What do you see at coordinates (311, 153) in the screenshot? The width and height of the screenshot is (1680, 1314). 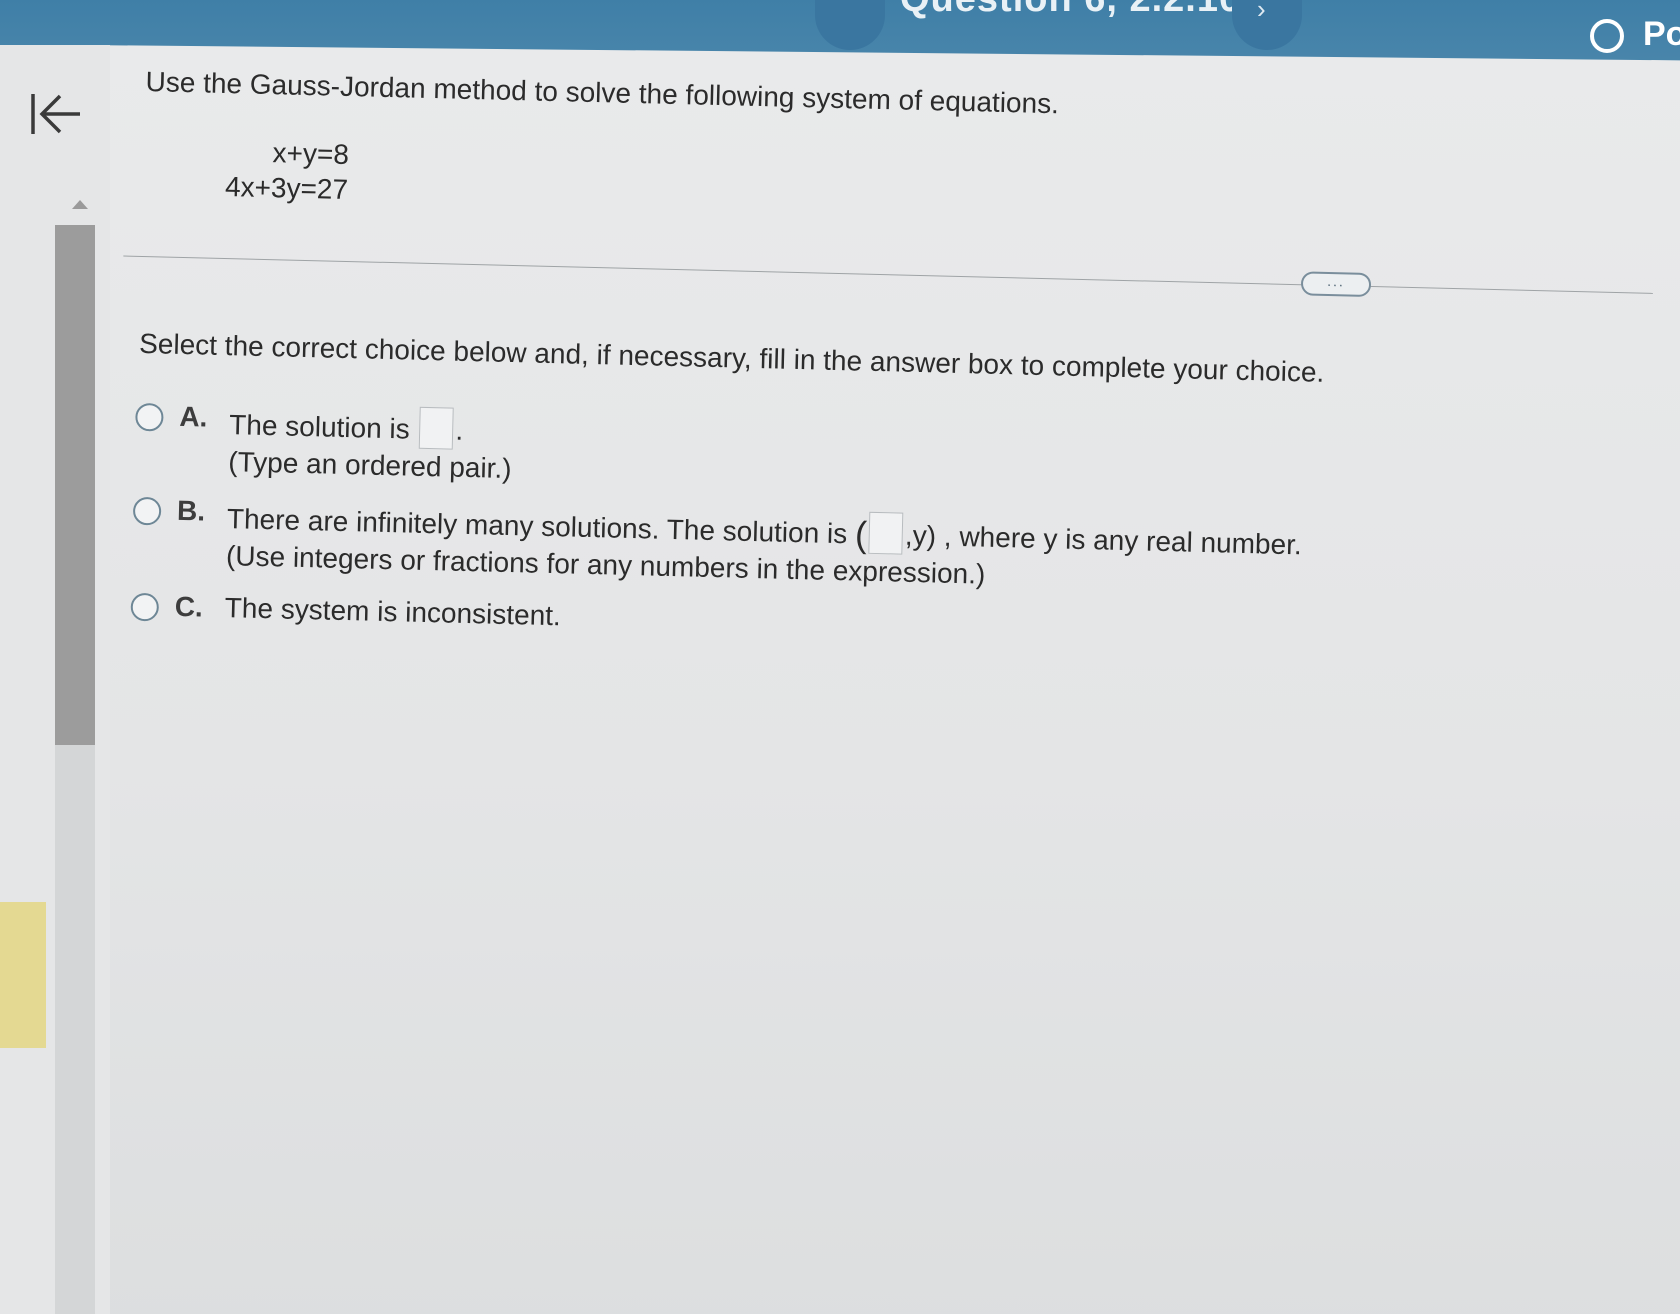 I see `equation-1: x+y=8` at bounding box center [311, 153].